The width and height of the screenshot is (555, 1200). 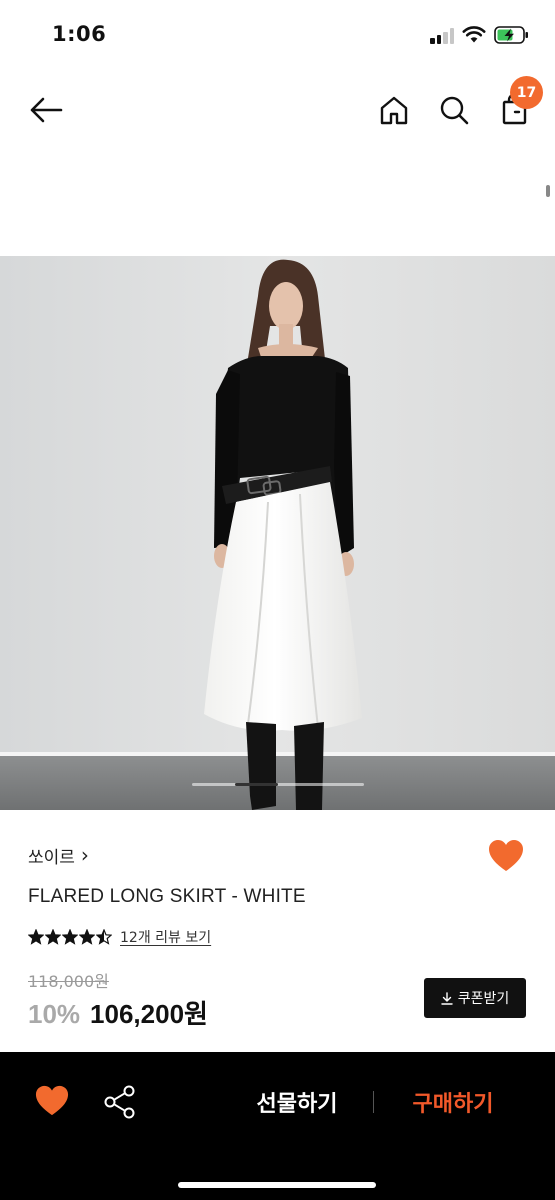 What do you see at coordinates (483, 999) in the screenshot?
I see `coupon-label: 쿠폰받기` at bounding box center [483, 999].